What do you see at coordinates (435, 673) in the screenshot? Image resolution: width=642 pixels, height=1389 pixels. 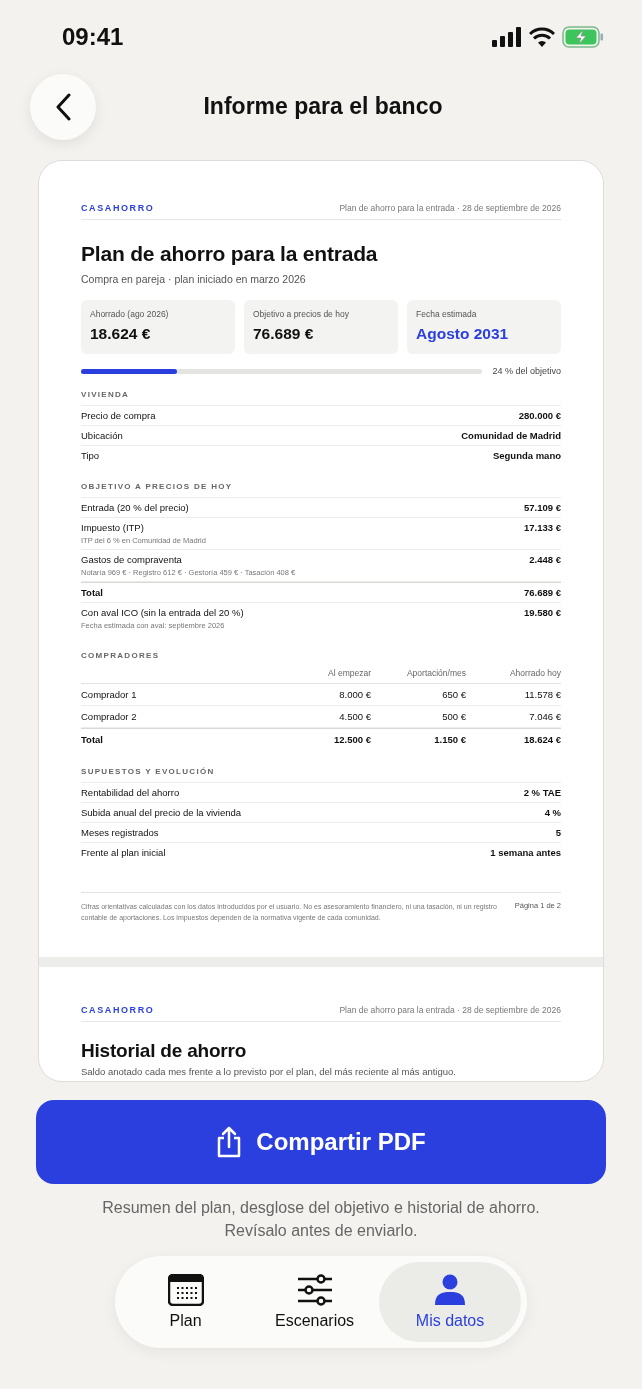 I see `column-header: Aportación/mes` at bounding box center [435, 673].